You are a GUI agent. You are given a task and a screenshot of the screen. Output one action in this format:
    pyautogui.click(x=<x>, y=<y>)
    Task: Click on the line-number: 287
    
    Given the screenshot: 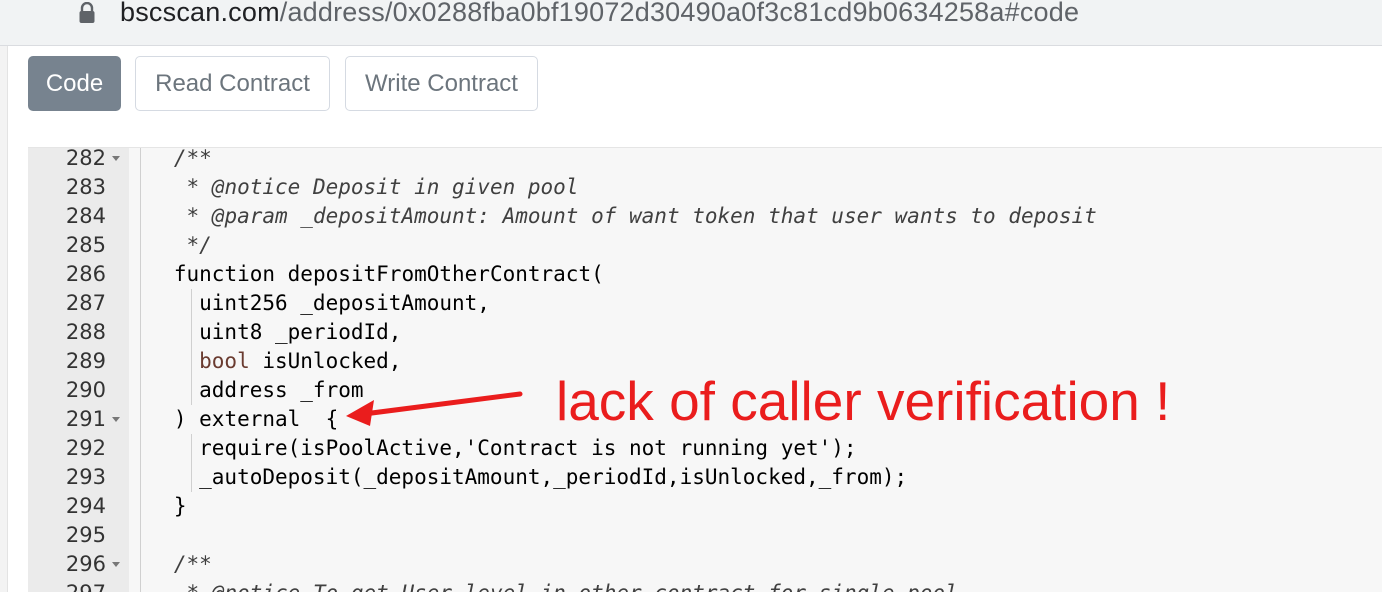 What is the action you would take?
    pyautogui.click(x=85, y=303)
    